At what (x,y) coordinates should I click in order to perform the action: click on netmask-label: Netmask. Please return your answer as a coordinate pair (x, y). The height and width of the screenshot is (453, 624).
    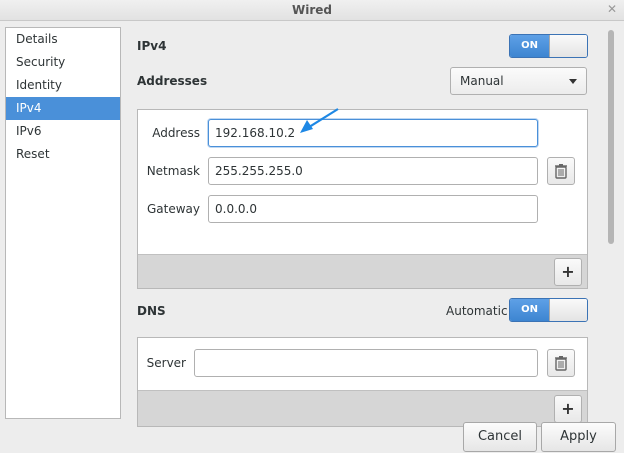
    Looking at the image, I should click on (173, 171).